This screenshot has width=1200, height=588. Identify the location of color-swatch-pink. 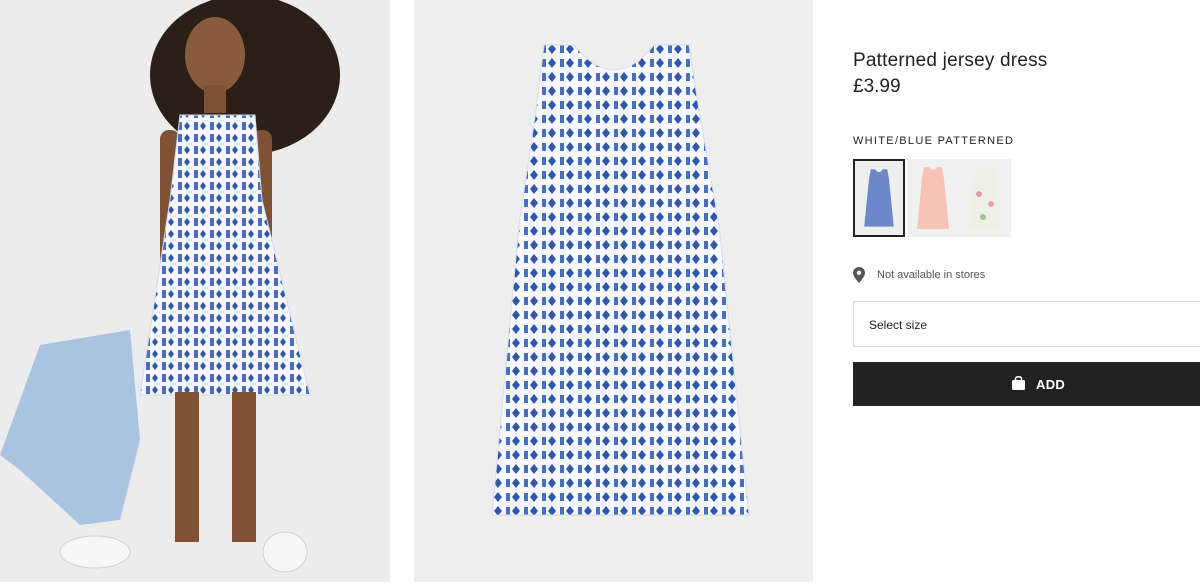
(933, 198).